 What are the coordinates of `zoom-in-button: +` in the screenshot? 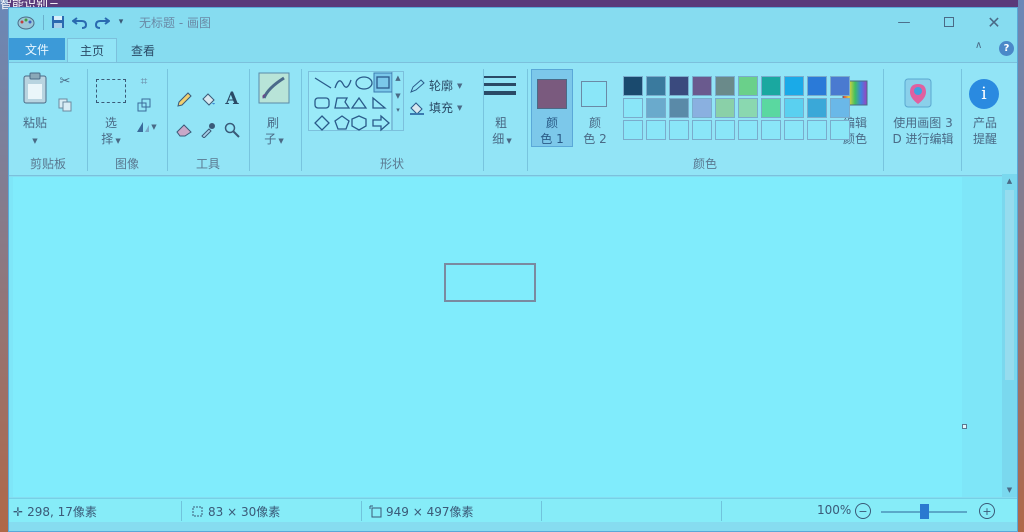 It's located at (987, 511).